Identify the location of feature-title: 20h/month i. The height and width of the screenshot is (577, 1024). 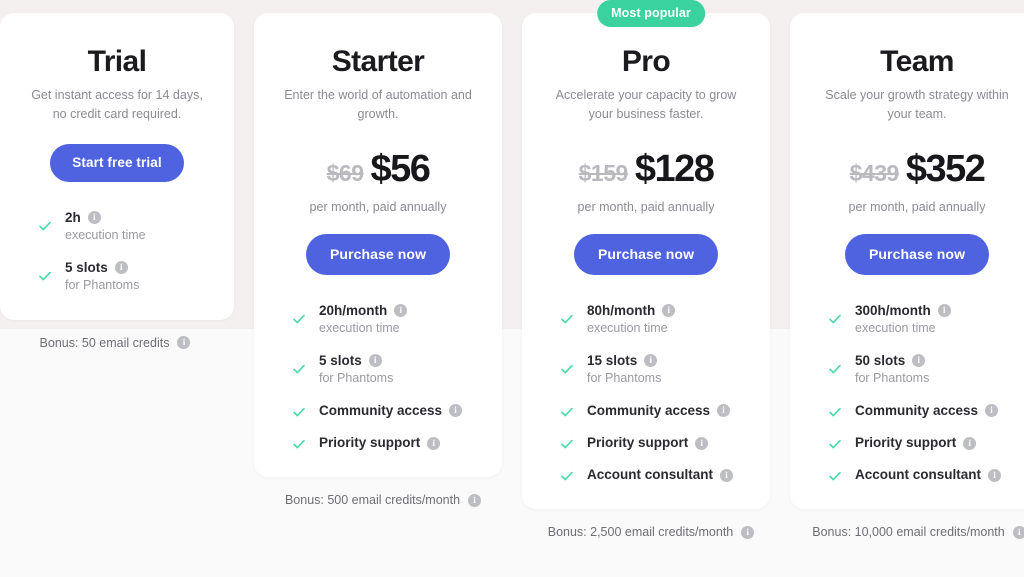
(399, 311).